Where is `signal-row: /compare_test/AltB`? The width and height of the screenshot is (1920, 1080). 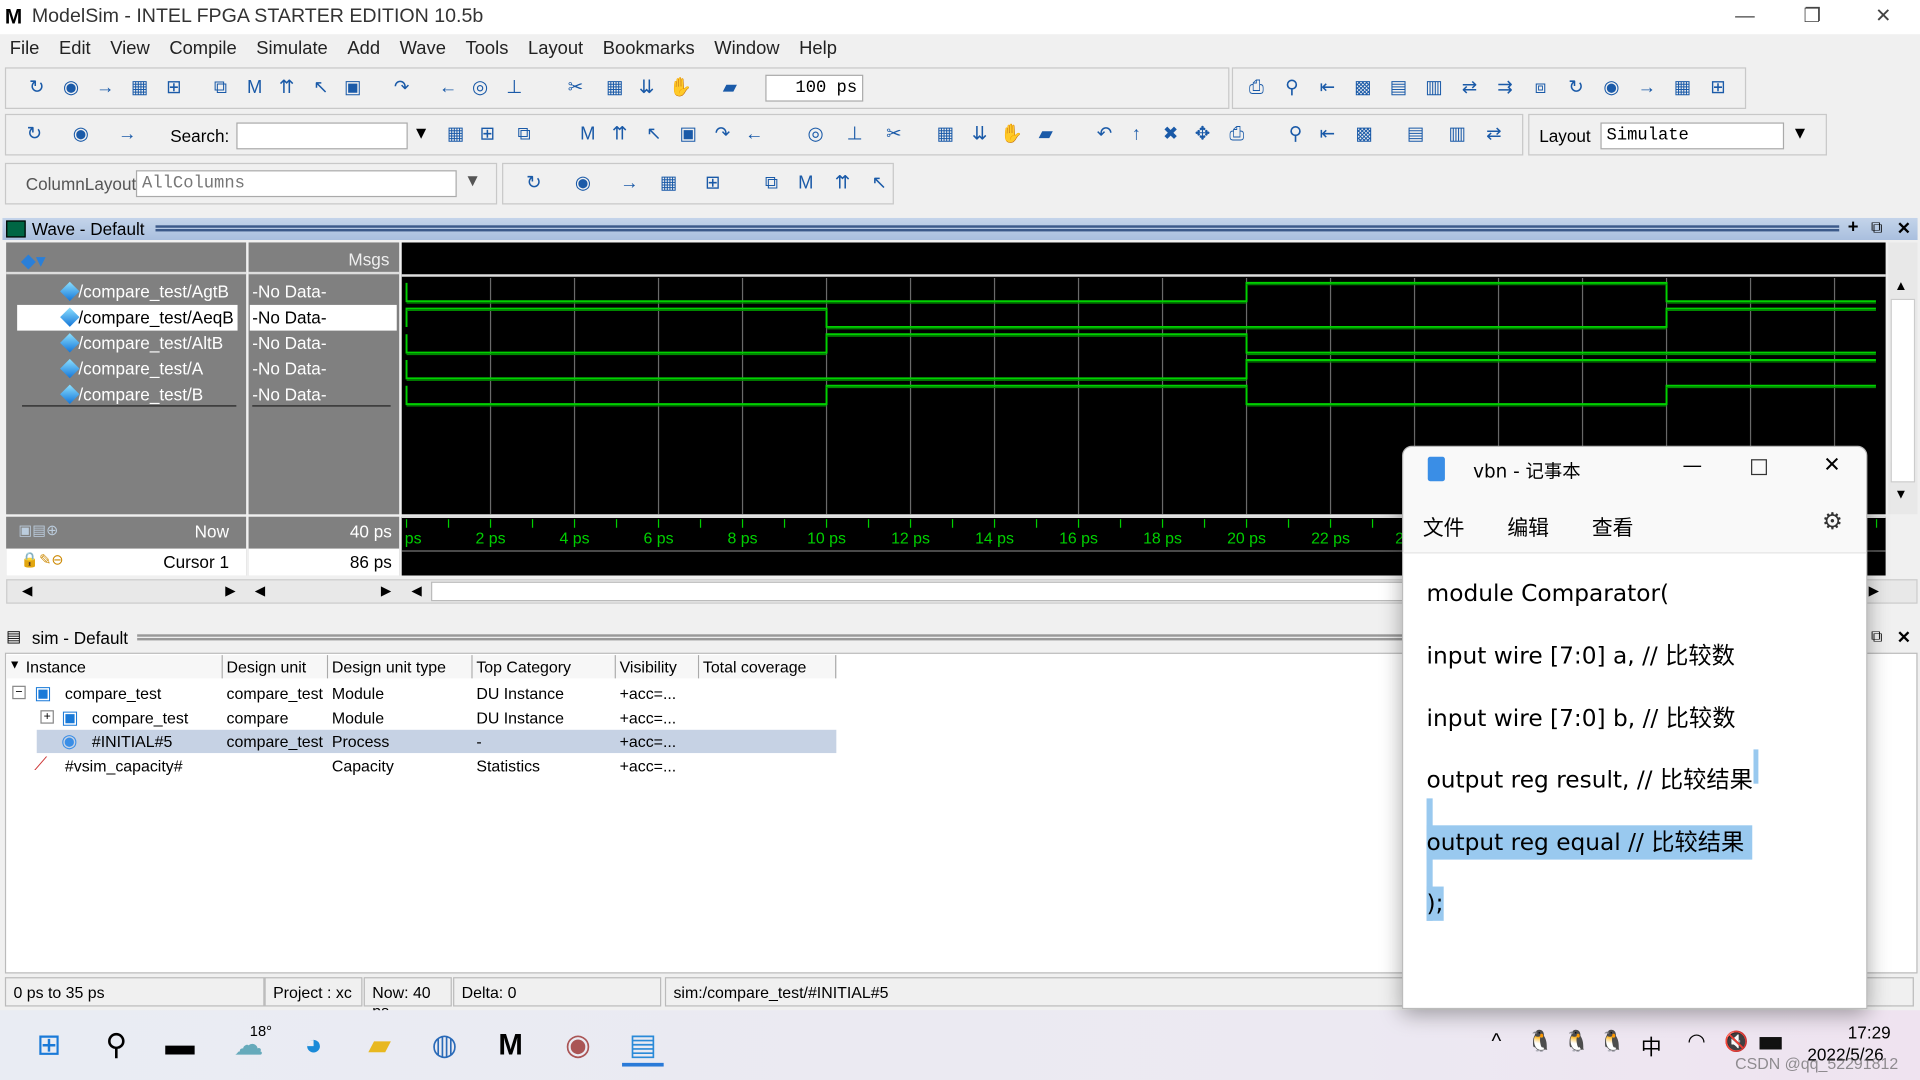
signal-row: /compare_test/AltB is located at coordinates (127, 344).